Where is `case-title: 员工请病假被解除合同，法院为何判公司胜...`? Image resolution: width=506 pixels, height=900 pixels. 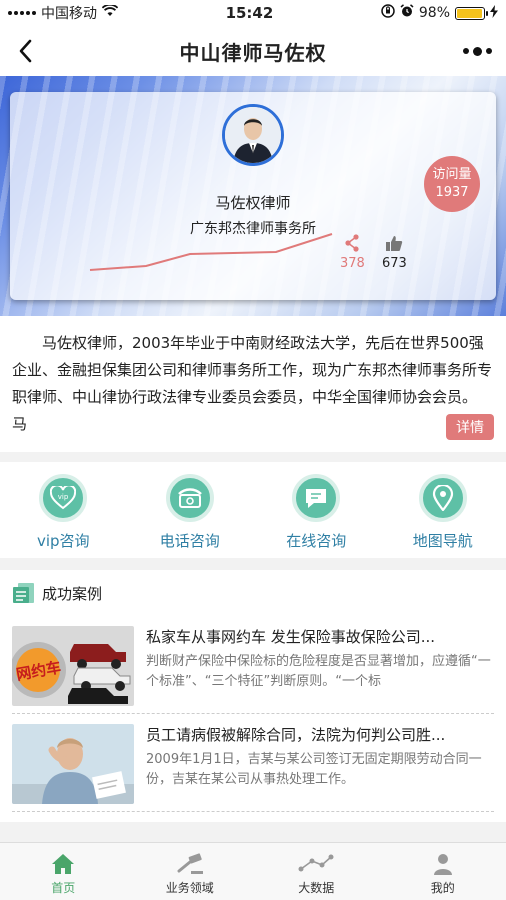
case-title: 员工请病假被解除合同，法院为何判公司胜... is located at coordinates (296, 735).